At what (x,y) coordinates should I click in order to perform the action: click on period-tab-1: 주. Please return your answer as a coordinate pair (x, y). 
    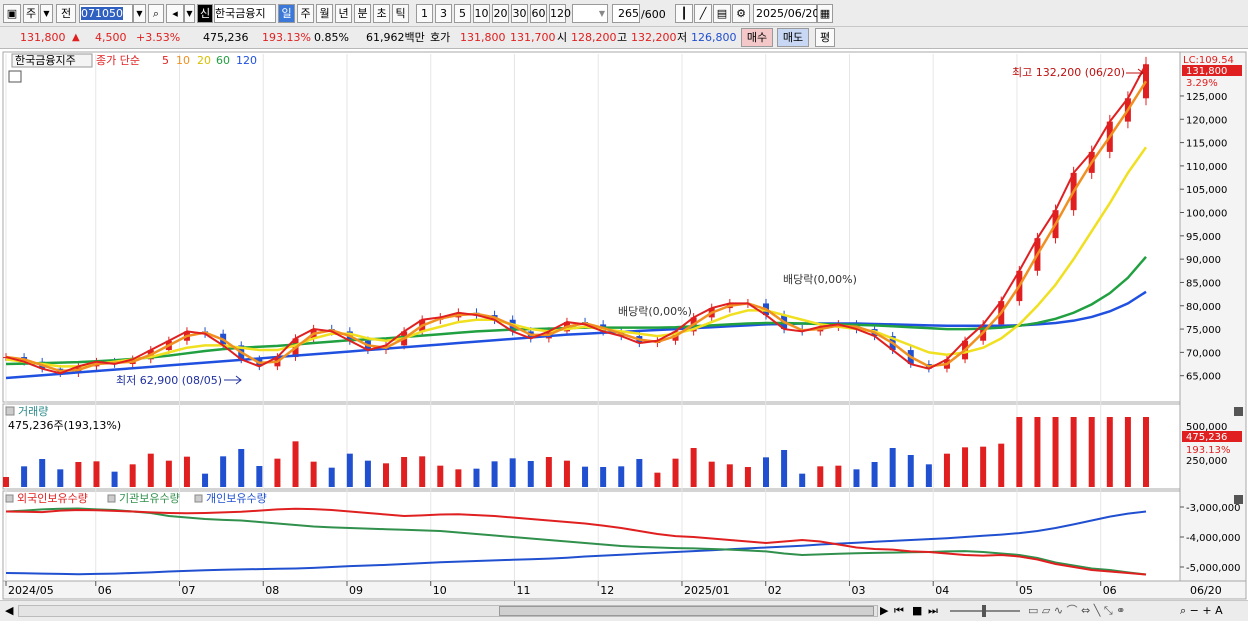
    Looking at the image, I should click on (305, 13).